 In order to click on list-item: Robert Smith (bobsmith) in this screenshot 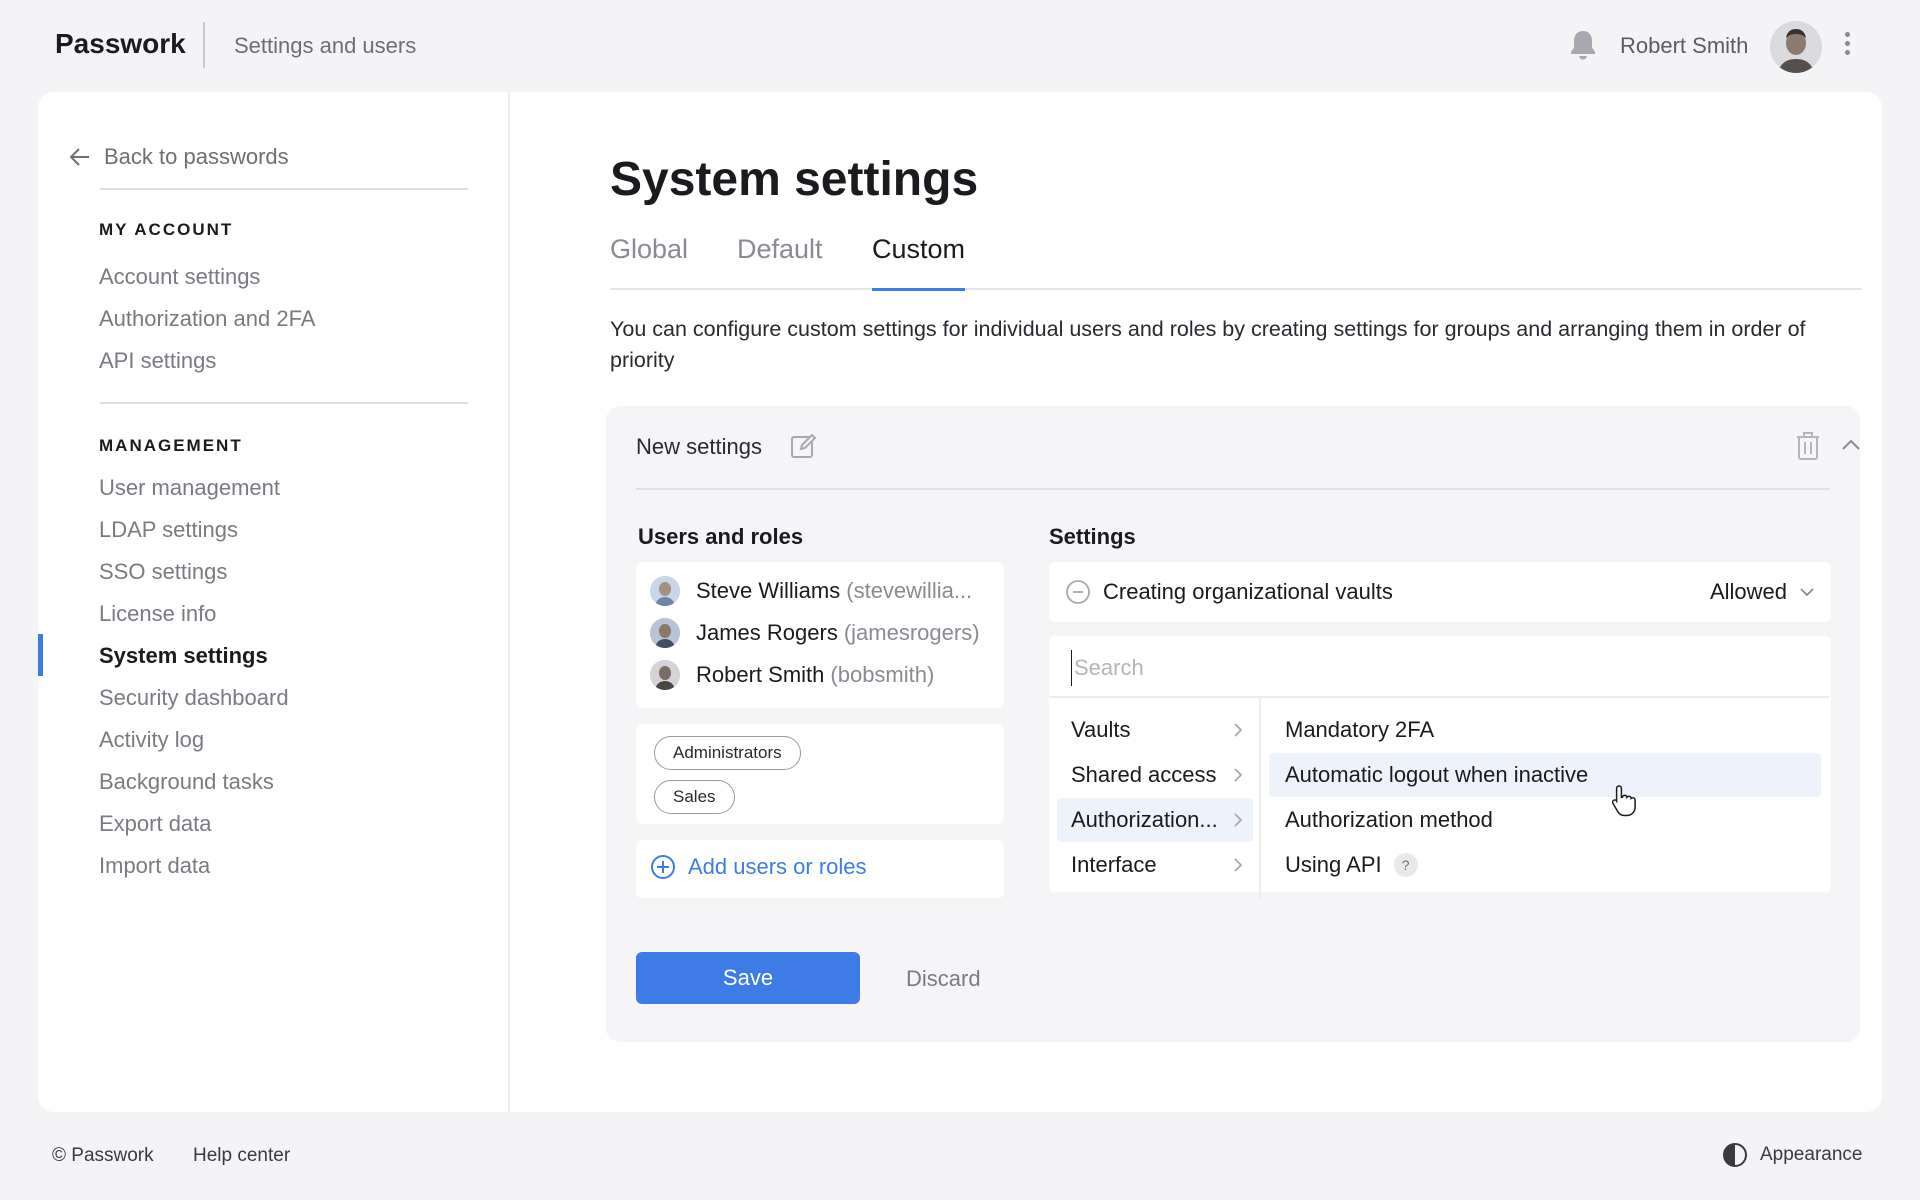, I will do `click(792, 675)`.